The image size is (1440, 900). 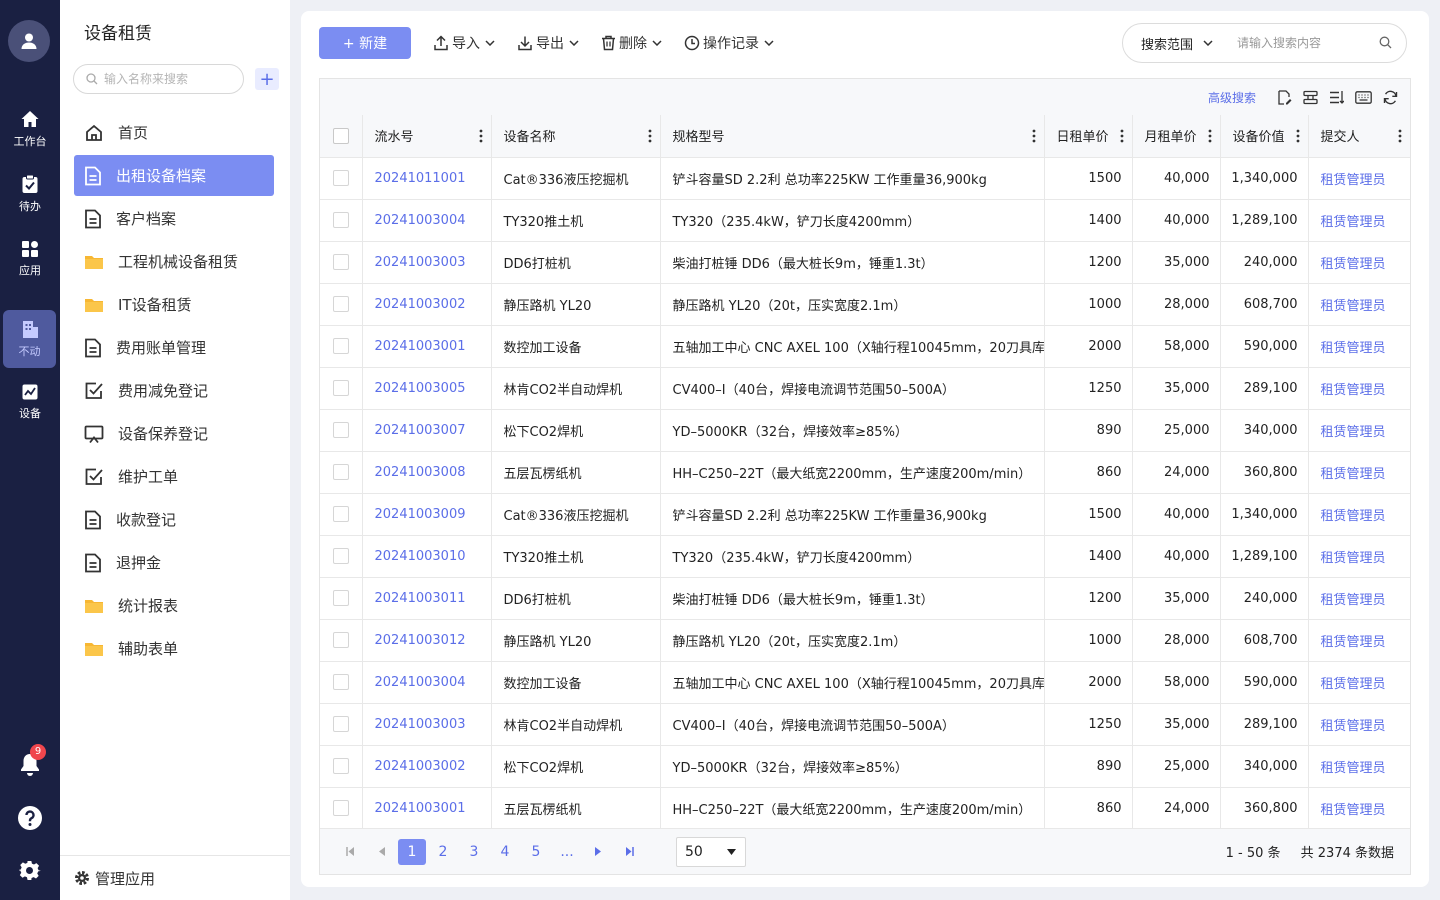 What do you see at coordinates (174, 347) in the screenshot?
I see `sidebar-item-billing: 费用账单管理` at bounding box center [174, 347].